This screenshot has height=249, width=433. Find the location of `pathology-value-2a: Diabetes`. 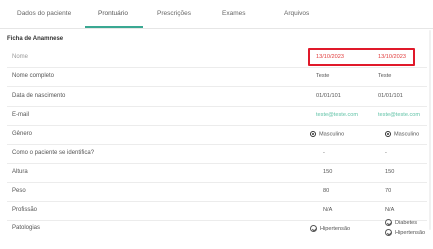

pathology-value-2a: Diabetes is located at coordinates (401, 222).